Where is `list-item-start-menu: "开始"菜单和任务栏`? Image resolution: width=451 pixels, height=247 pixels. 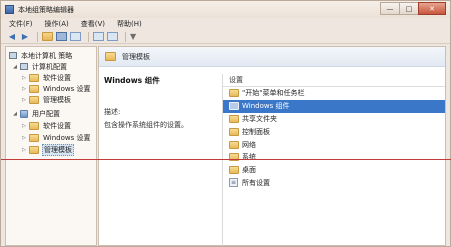
list-item-start-menu: "开始"菜单和任务栏 is located at coordinates (334, 93).